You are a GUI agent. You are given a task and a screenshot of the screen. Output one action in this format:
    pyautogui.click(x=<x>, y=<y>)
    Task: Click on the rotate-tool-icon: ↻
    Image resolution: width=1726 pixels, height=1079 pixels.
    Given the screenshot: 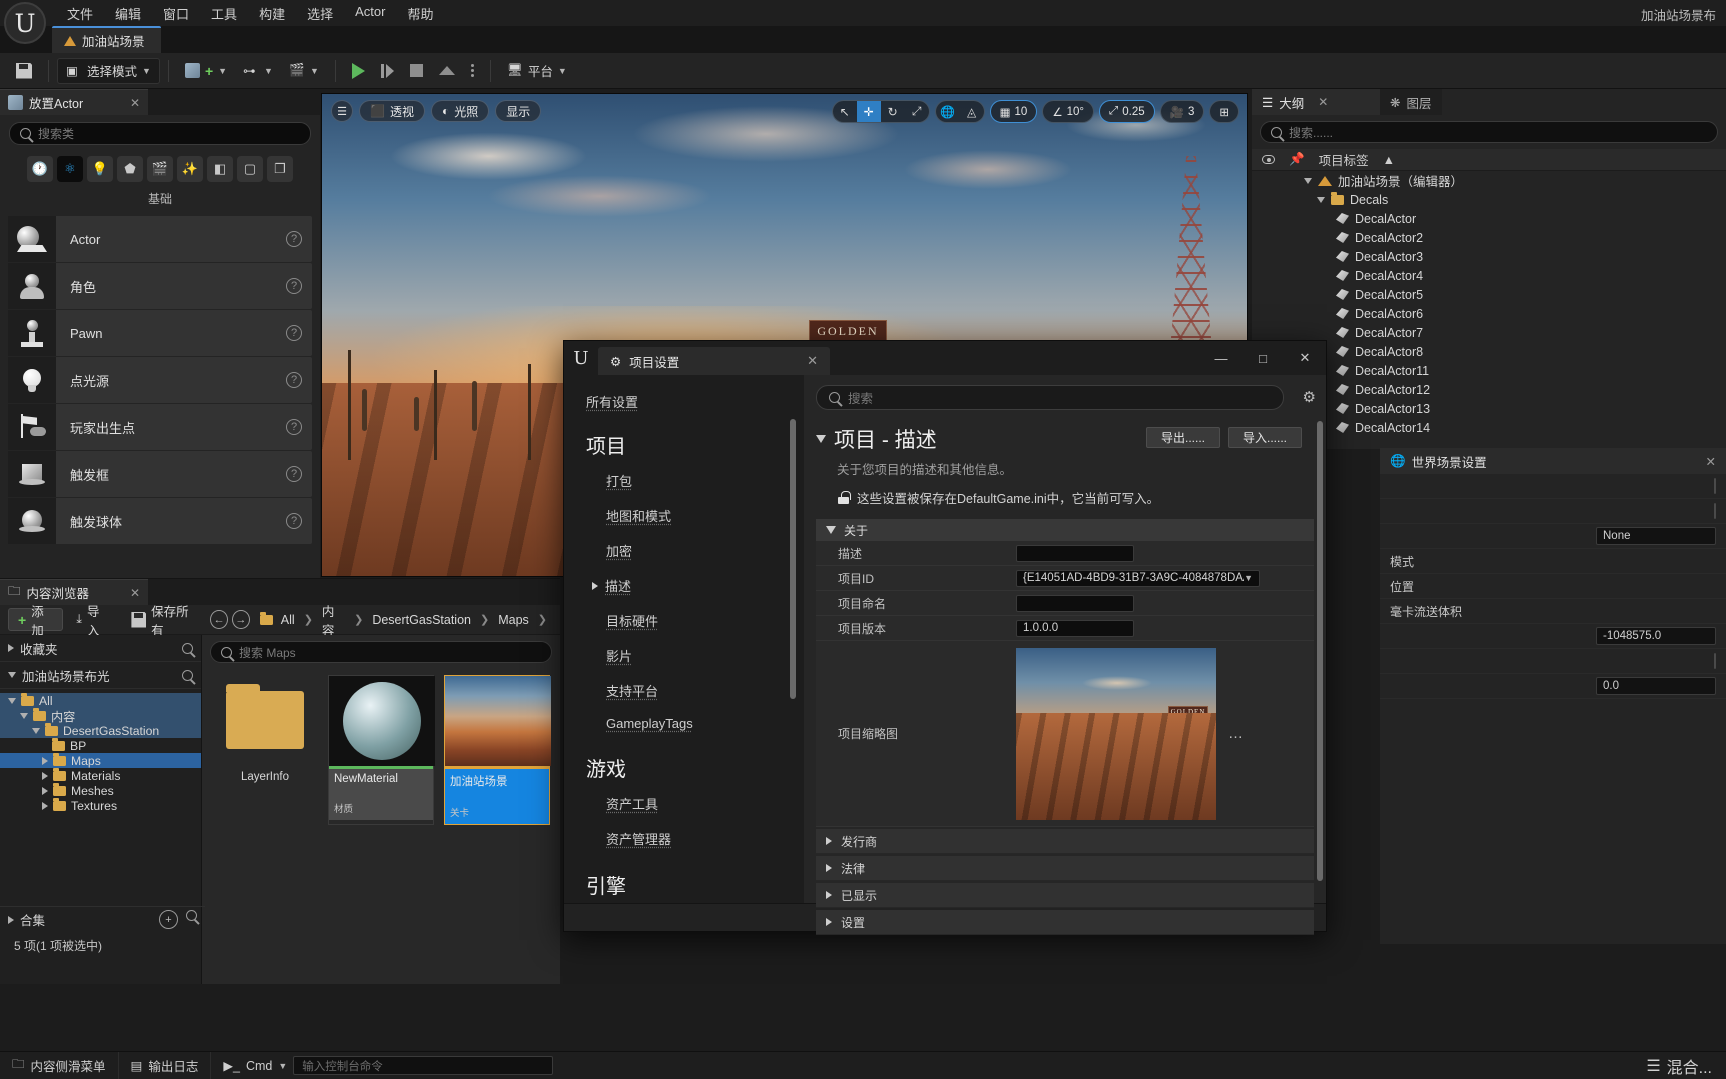 What is the action you would take?
    pyautogui.click(x=893, y=111)
    